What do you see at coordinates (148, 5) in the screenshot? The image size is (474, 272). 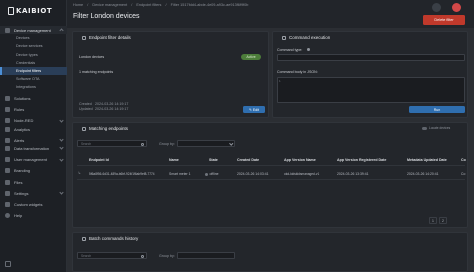 I see `breadcrumb-endpoint-filters: Endpoint filters` at bounding box center [148, 5].